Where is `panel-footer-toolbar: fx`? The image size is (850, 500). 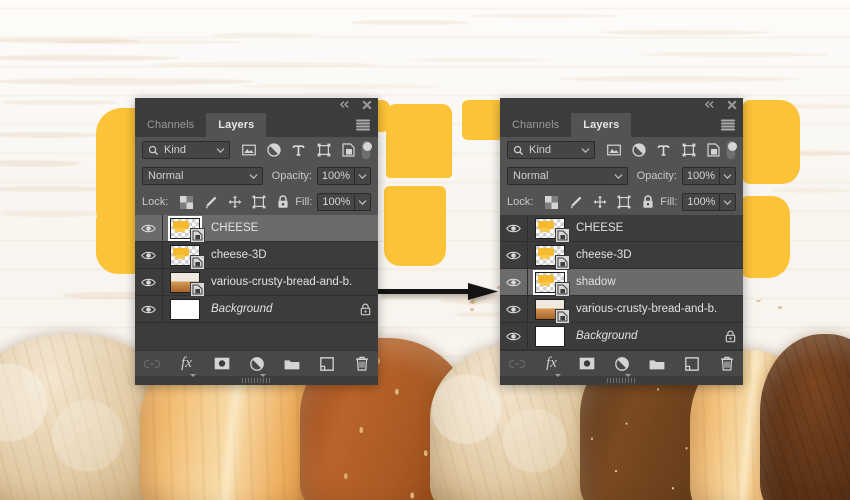
panel-footer-toolbar: fx is located at coordinates (621, 363).